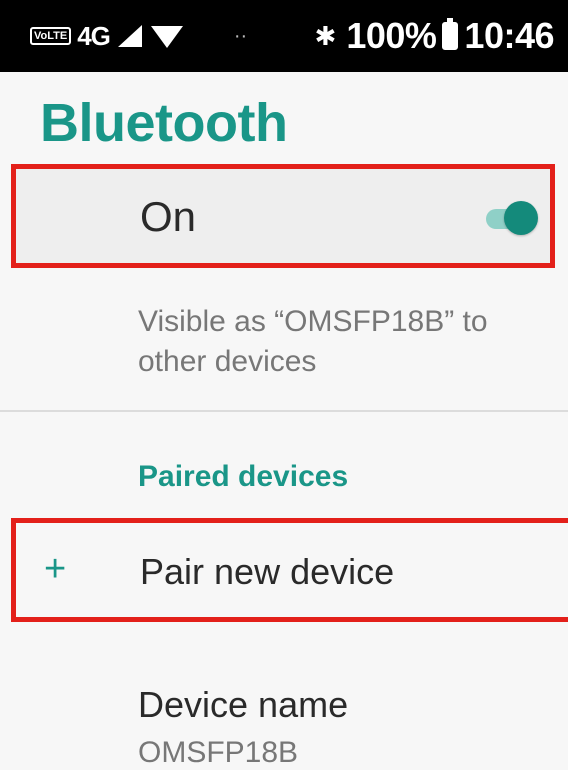 The width and height of the screenshot is (568, 770). I want to click on pair-new-device-label: Pair new device, so click(267, 571).